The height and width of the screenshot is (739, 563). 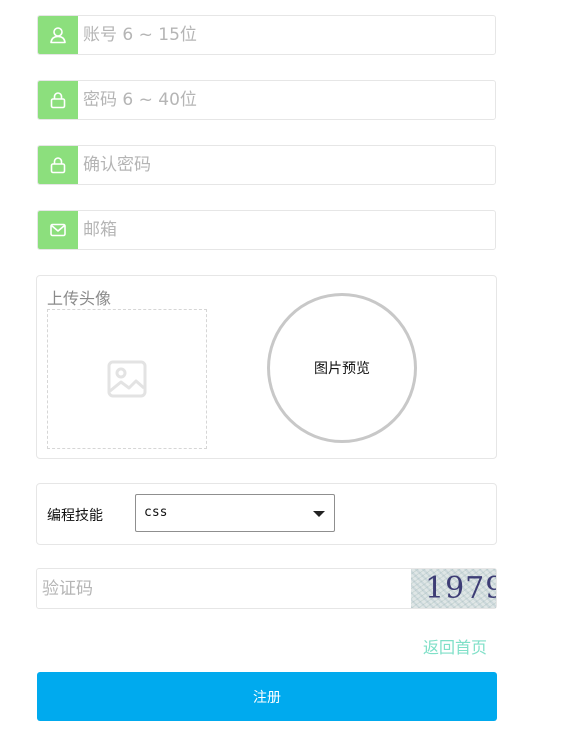 What do you see at coordinates (285, 165) in the screenshot?
I see `confirm-password-input` at bounding box center [285, 165].